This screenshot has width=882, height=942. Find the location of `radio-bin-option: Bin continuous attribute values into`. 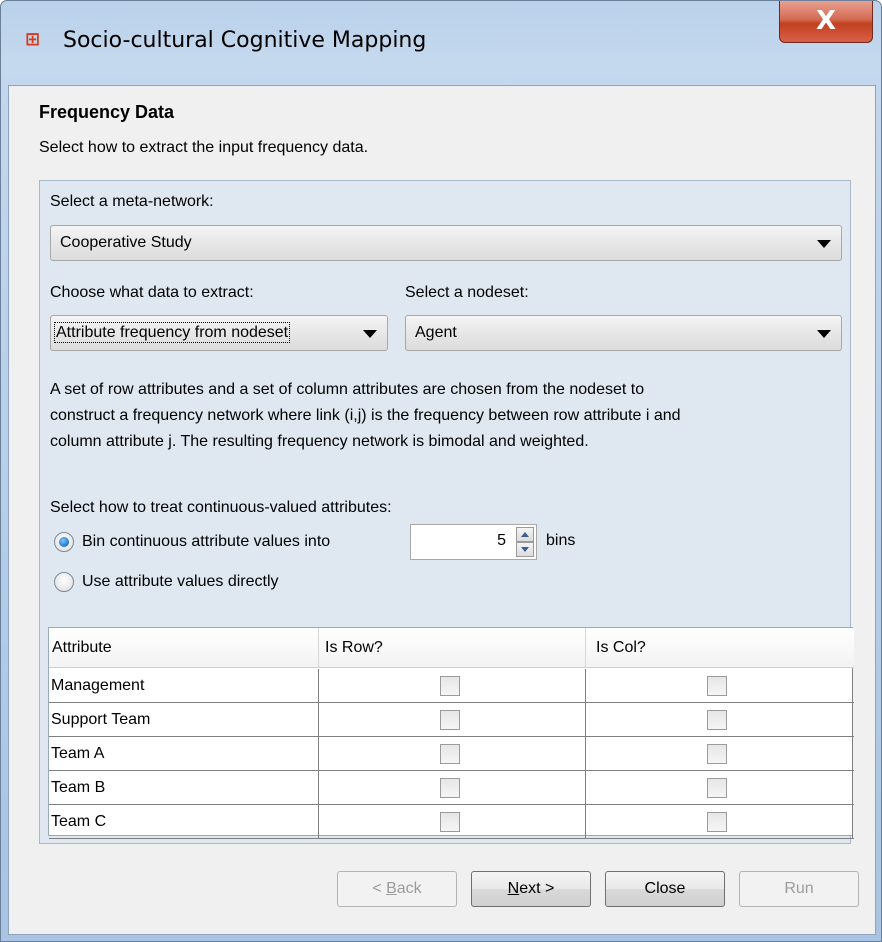

radio-bin-option: Bin continuous attribute values into is located at coordinates (192, 542).